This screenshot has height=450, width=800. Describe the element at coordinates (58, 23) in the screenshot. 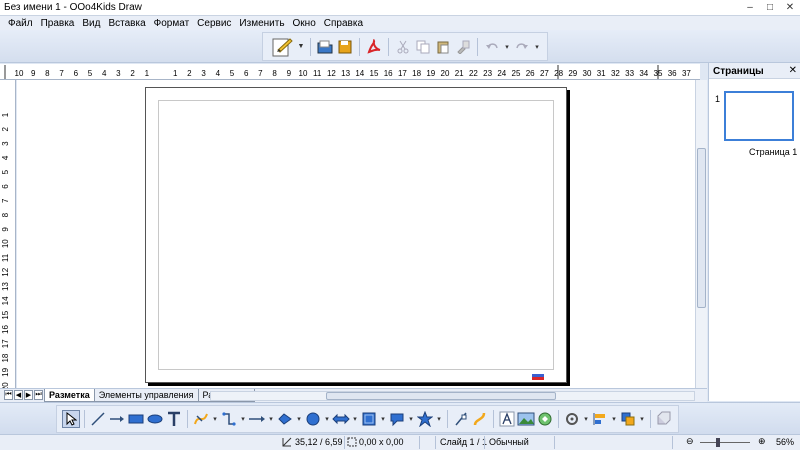

I see `menu-edit: Правка` at that location.